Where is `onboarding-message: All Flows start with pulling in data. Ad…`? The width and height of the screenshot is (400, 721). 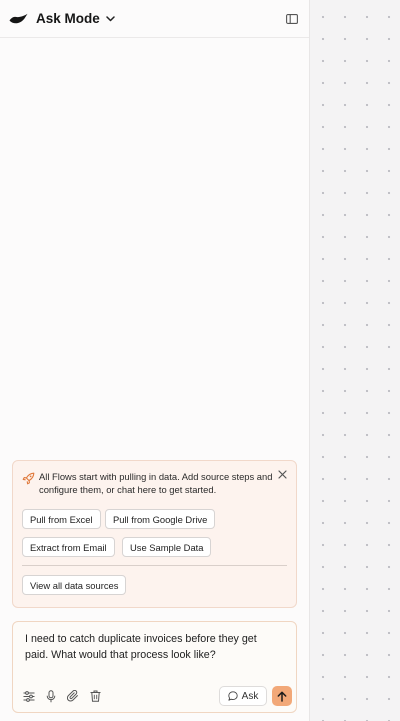 onboarding-message: All Flows start with pulling in data. Ad… is located at coordinates (156, 483).